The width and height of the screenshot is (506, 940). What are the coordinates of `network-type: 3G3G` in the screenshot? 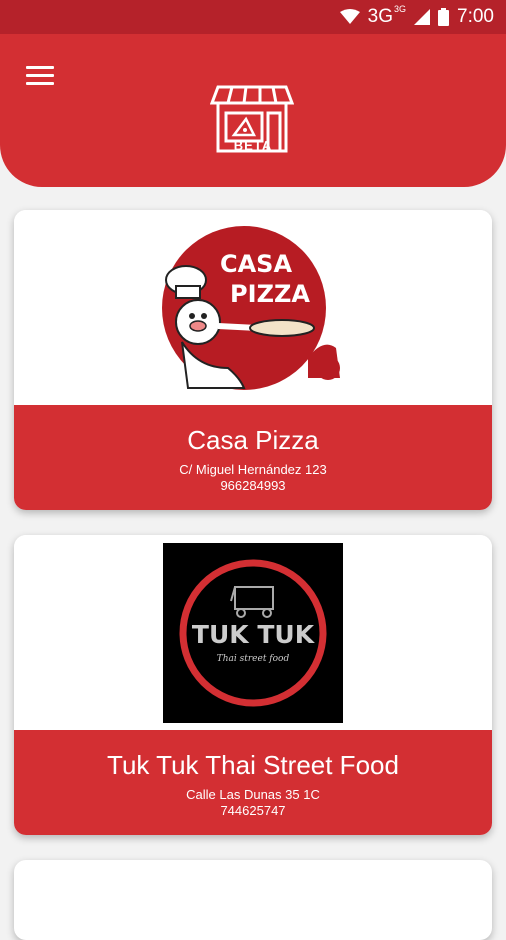 It's located at (387, 15).